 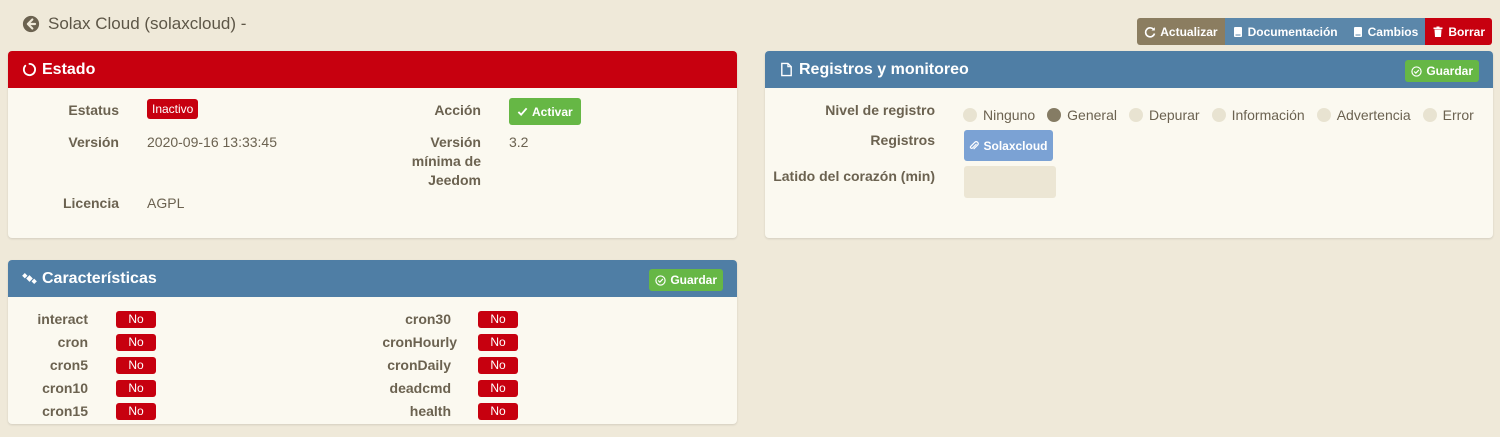 I want to click on status-badge: Inactivo, so click(x=173, y=109).